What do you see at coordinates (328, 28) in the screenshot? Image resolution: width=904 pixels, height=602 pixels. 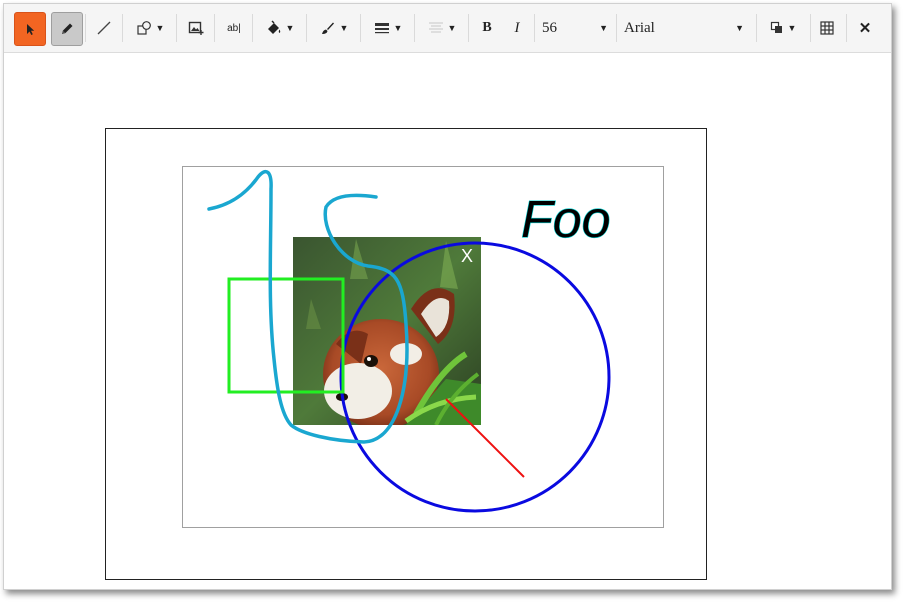 I see `brush-icon` at bounding box center [328, 28].